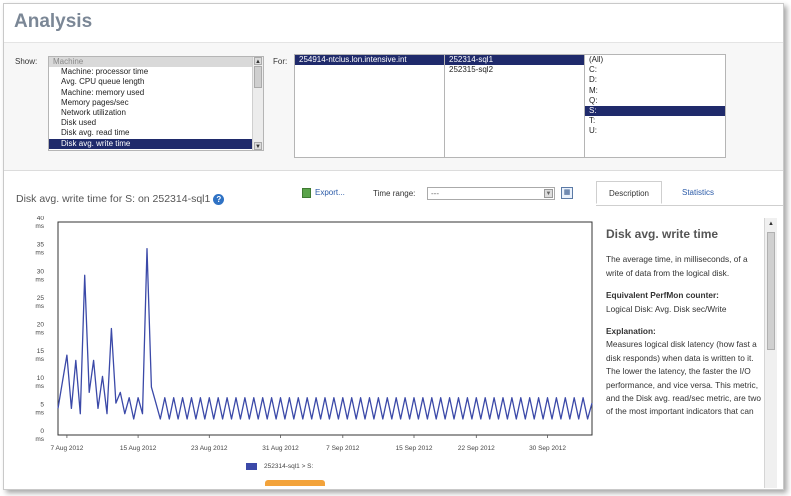 This screenshot has height=496, width=791. What do you see at coordinates (655, 91) in the screenshot?
I see `list-item: M:` at bounding box center [655, 91].